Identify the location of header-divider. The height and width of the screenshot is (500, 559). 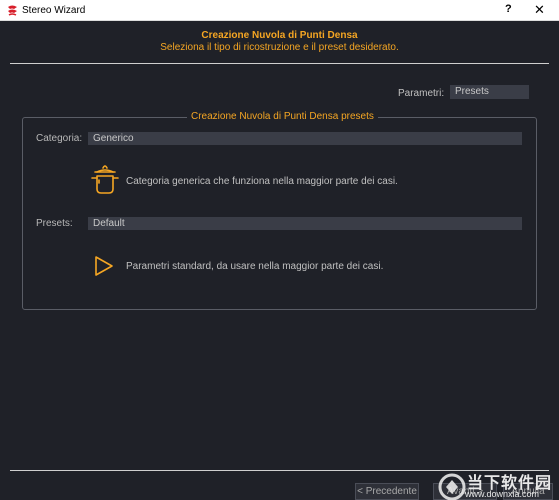
(279, 63).